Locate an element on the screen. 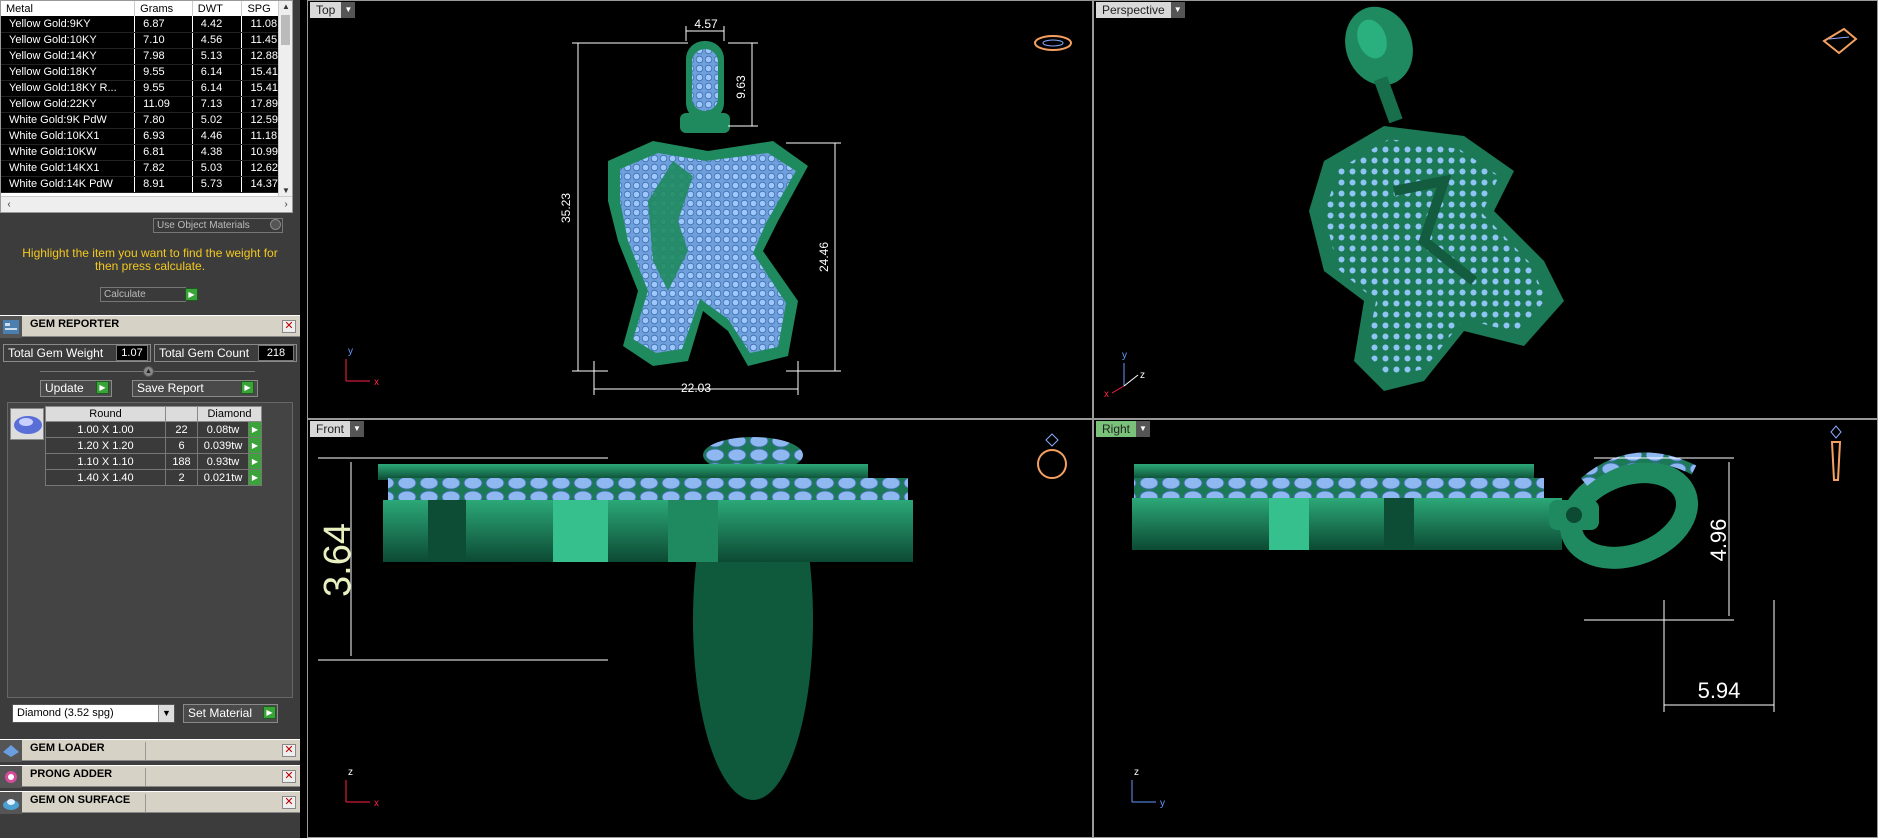 This screenshot has width=1878, height=838. axis-indicator: z x is located at coordinates (362, 788).